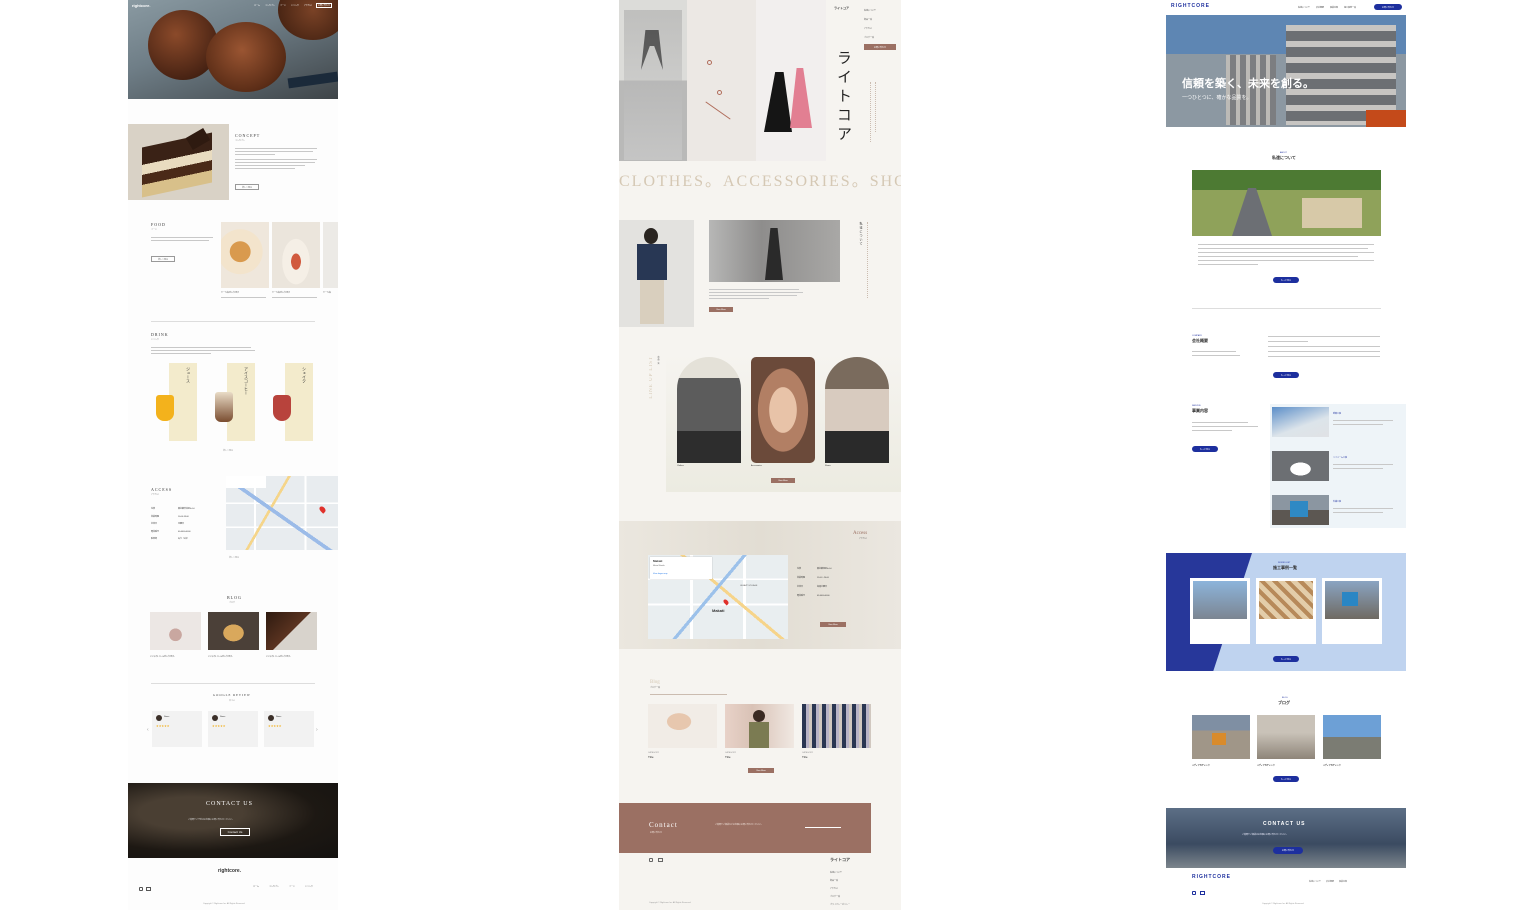 This screenshot has width=1520, height=910. Describe the element at coordinates (229, 871) in the screenshot. I see `footer-logo: rightcore.` at that location.